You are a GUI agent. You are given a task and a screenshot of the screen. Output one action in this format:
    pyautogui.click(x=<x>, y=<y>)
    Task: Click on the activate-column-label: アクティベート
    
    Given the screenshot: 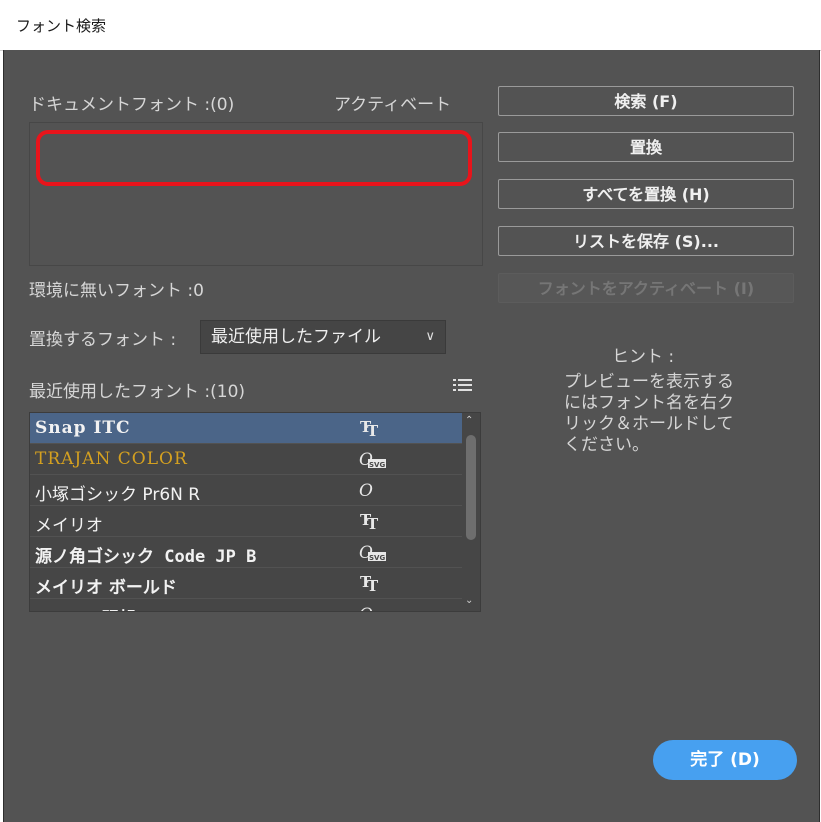 What is the action you would take?
    pyautogui.click(x=393, y=105)
    